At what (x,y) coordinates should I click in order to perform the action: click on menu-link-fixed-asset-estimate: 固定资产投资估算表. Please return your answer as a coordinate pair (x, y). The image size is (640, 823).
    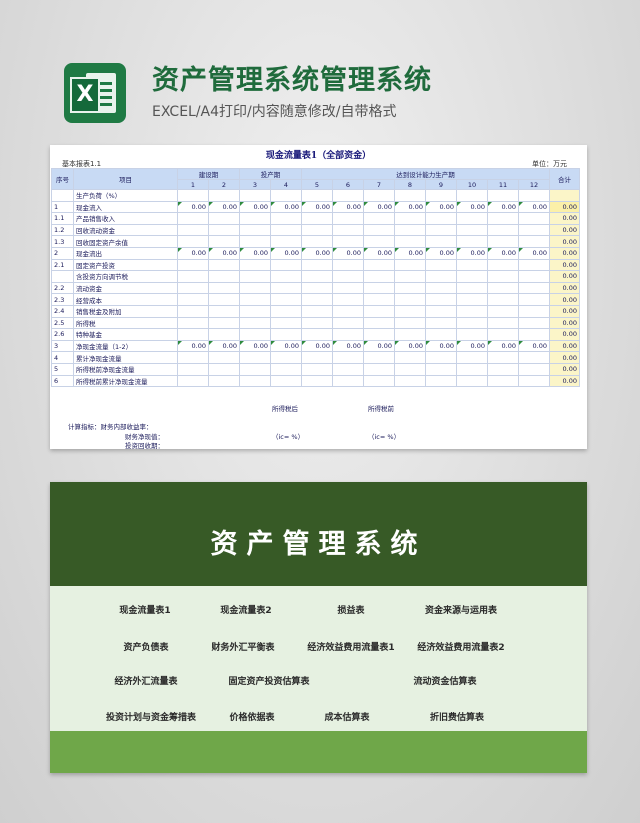
    Looking at the image, I should click on (268, 680).